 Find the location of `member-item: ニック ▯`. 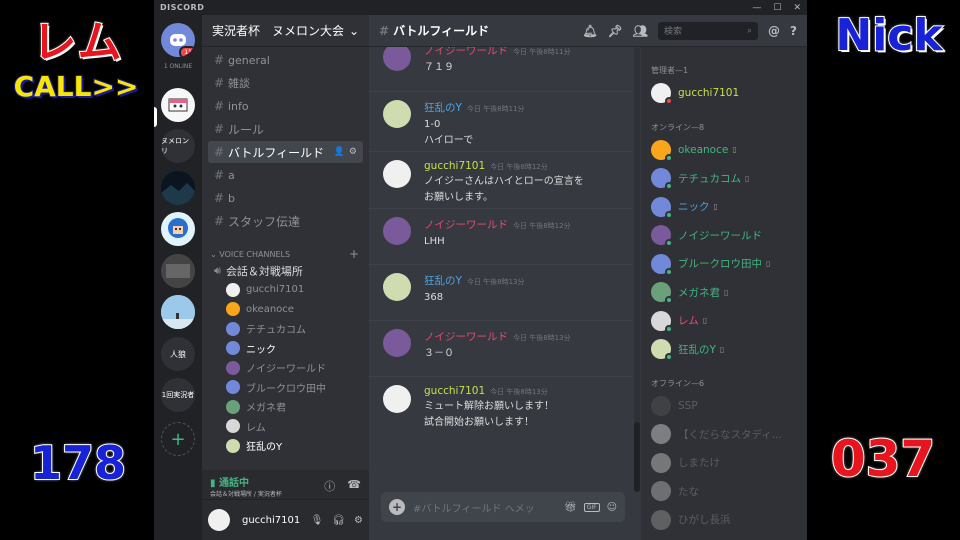

member-item: ニック ▯ is located at coordinates (724, 207).